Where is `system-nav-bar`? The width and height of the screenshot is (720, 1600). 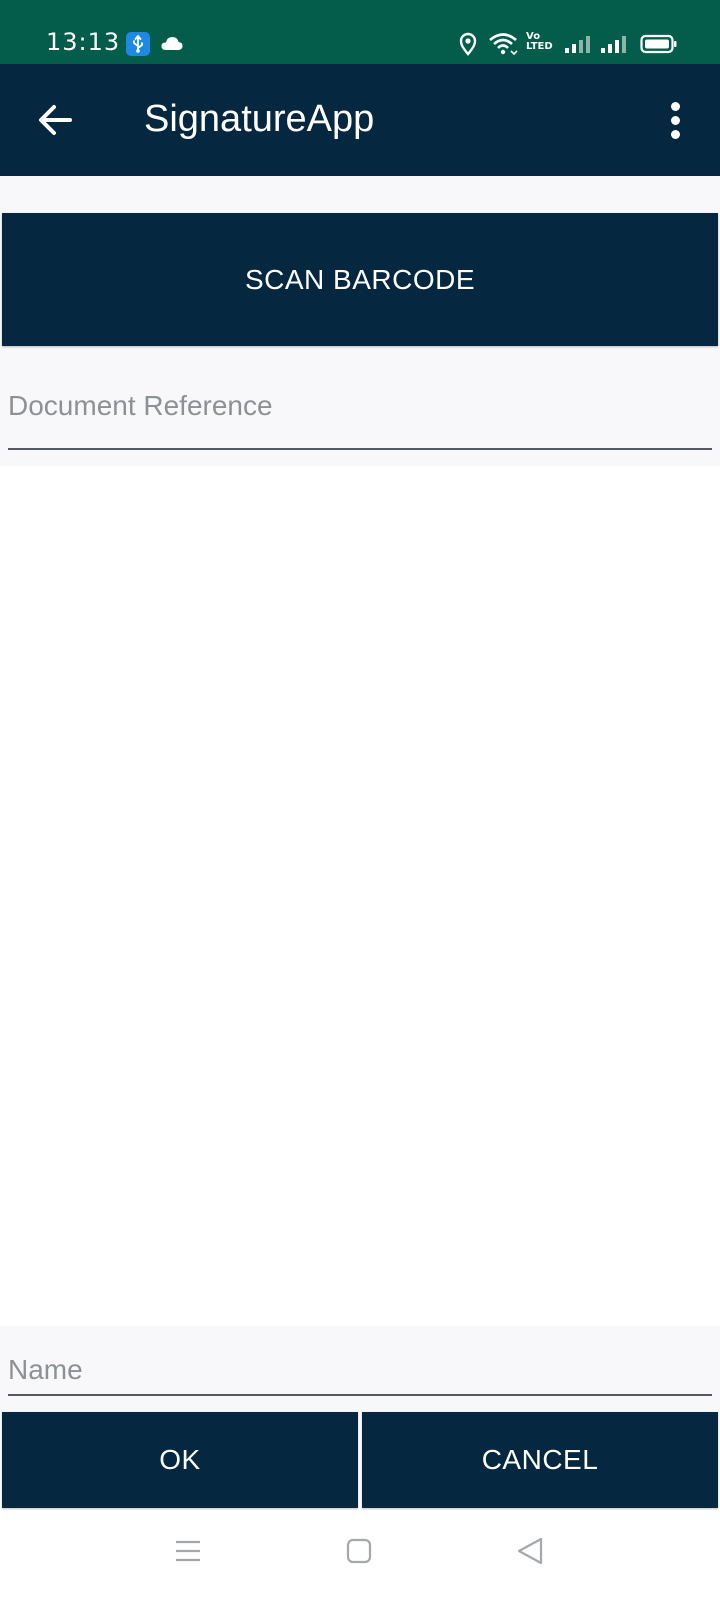 system-nav-bar is located at coordinates (360, 1555).